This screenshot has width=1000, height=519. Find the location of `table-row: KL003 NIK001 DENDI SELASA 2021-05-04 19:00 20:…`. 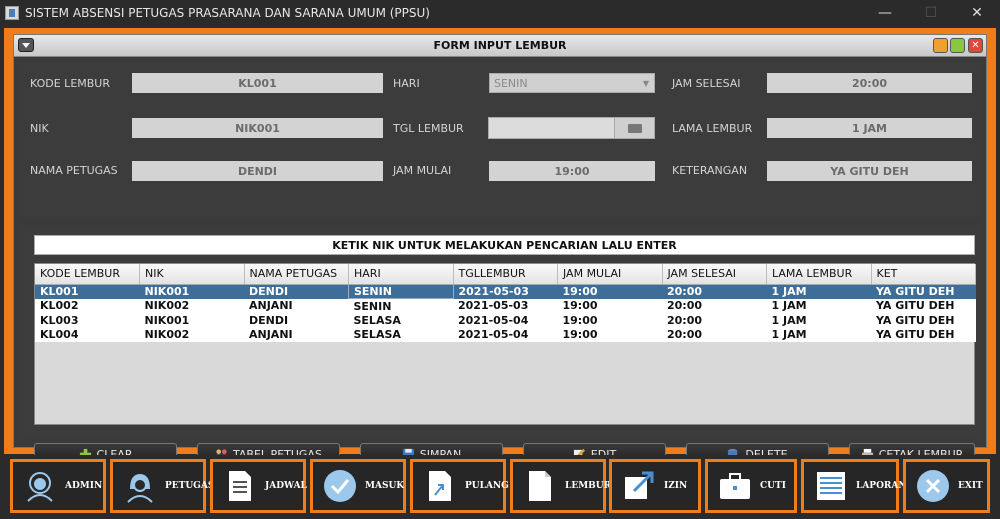

table-row: KL003 NIK001 DENDI SELASA 2021-05-04 19:00 20:… is located at coordinates (505, 320).